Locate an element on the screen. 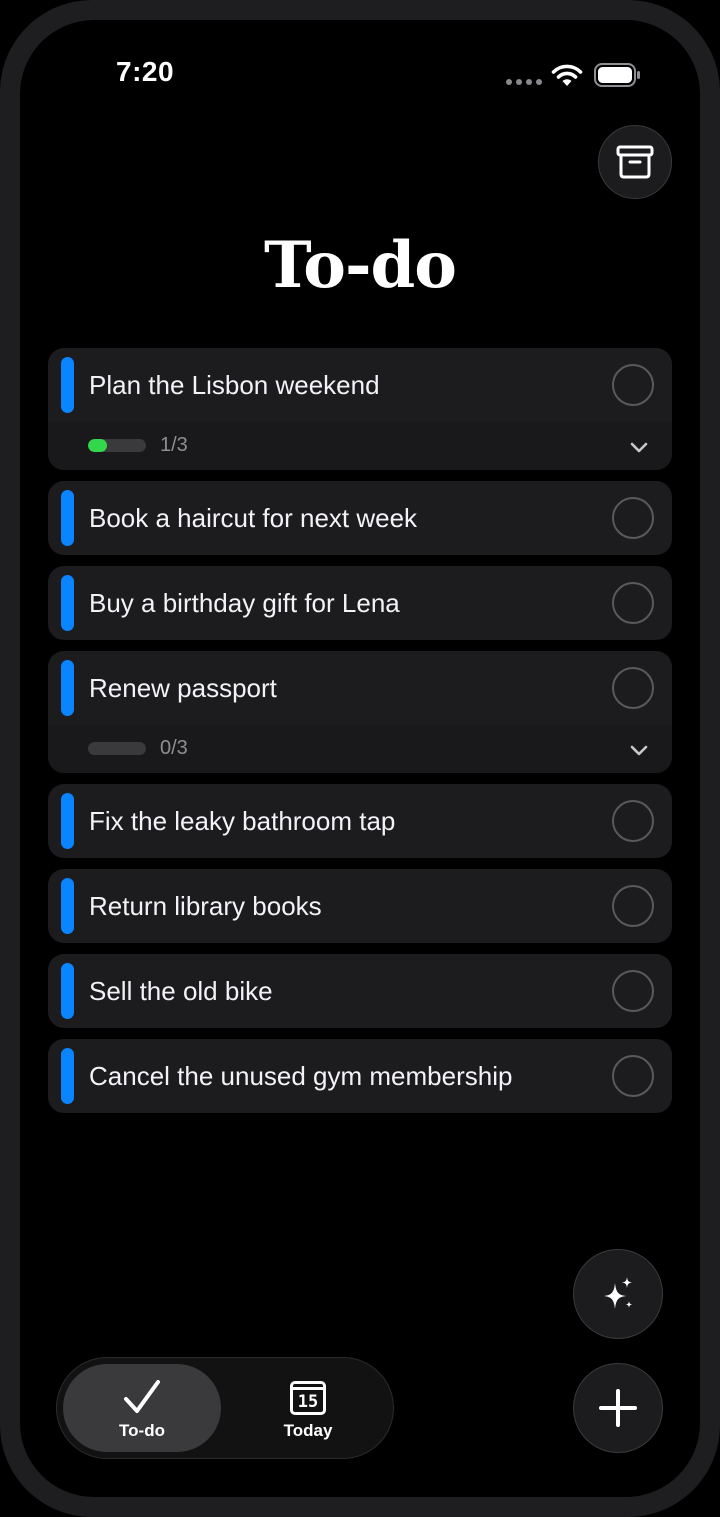  subtask-count: 1/3 is located at coordinates (174, 445).